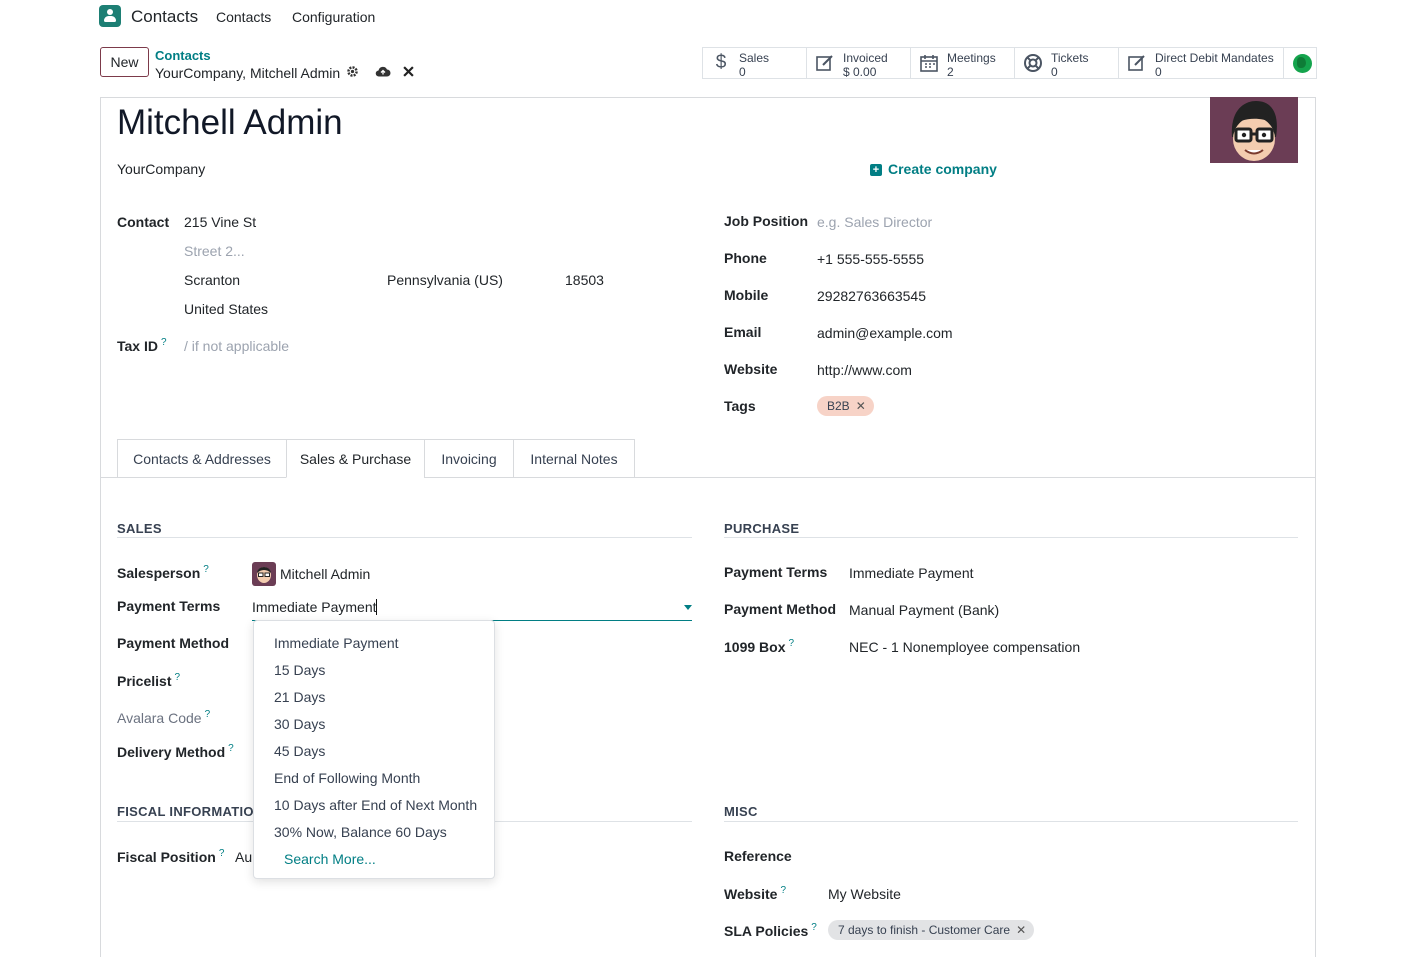  I want to click on job-position-label: Job Position, so click(766, 221).